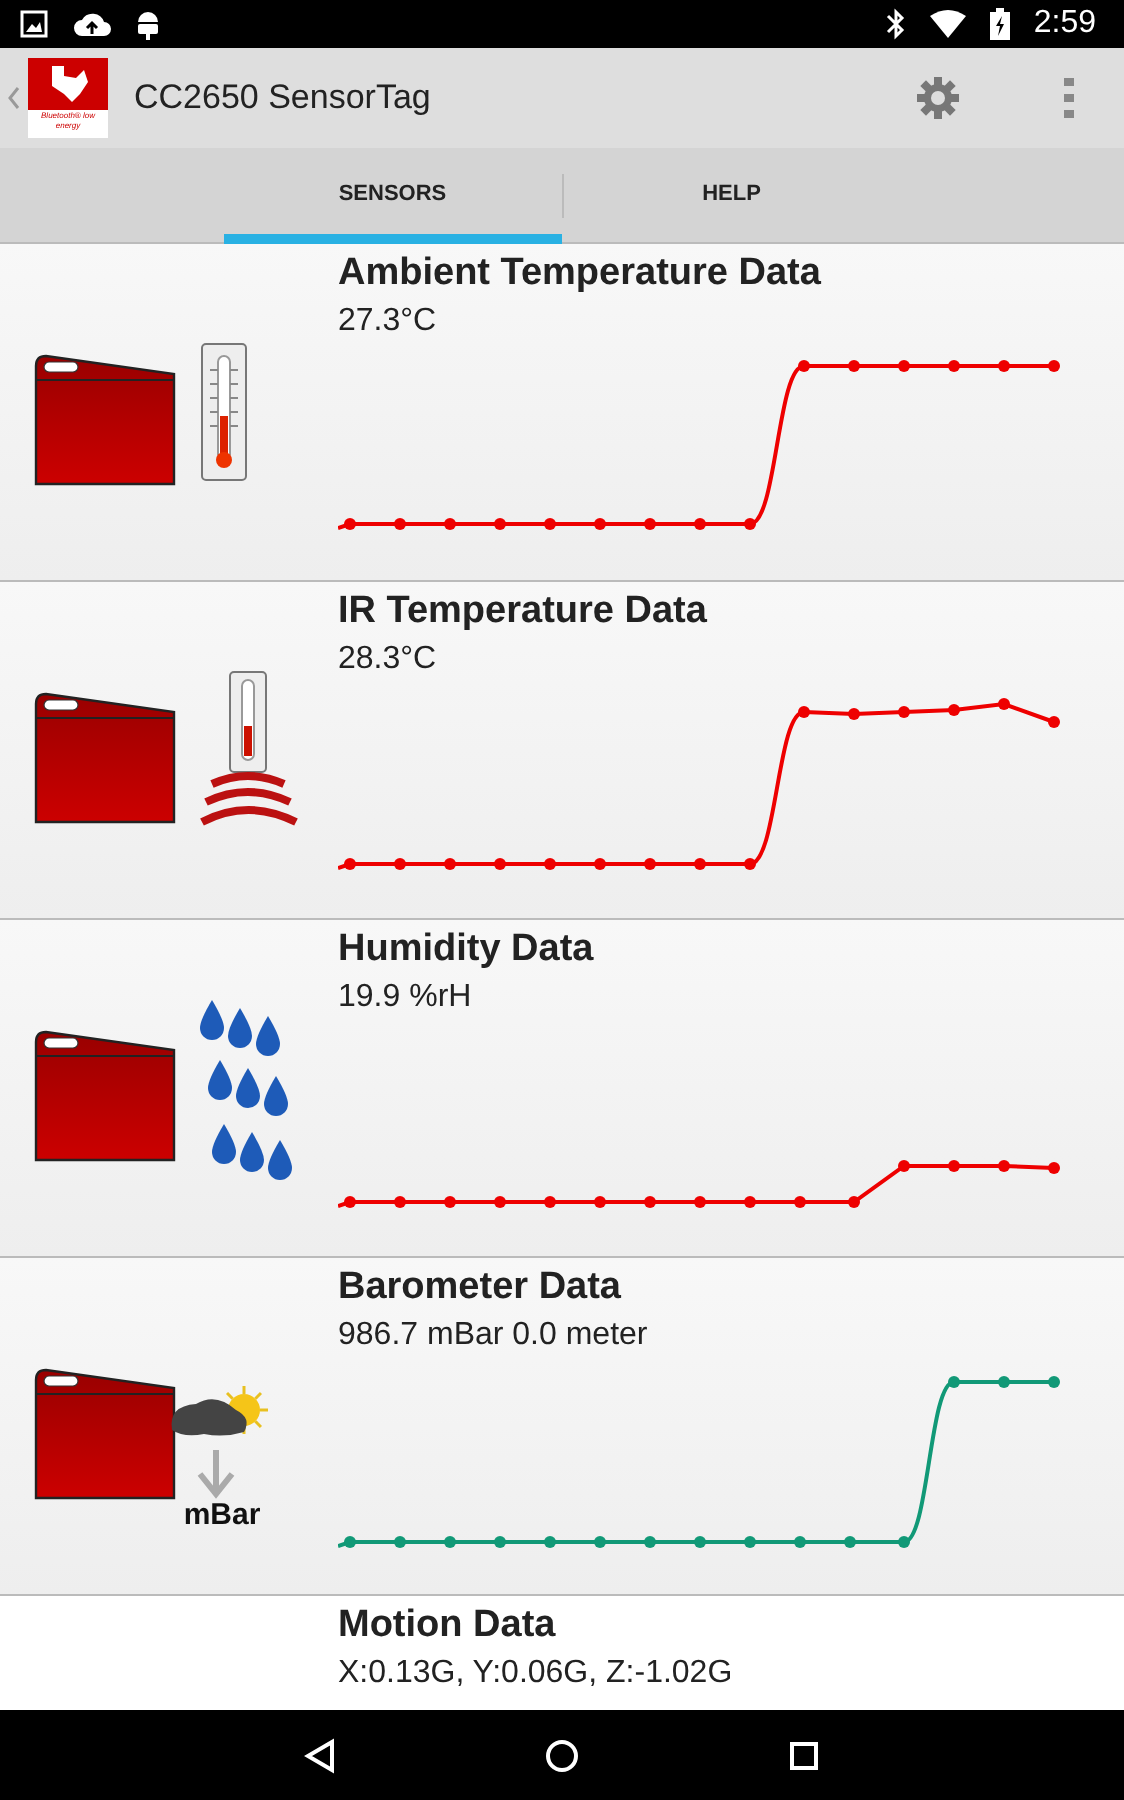 The image size is (1124, 1800). I want to click on thermometer-icon, so click(224, 412).